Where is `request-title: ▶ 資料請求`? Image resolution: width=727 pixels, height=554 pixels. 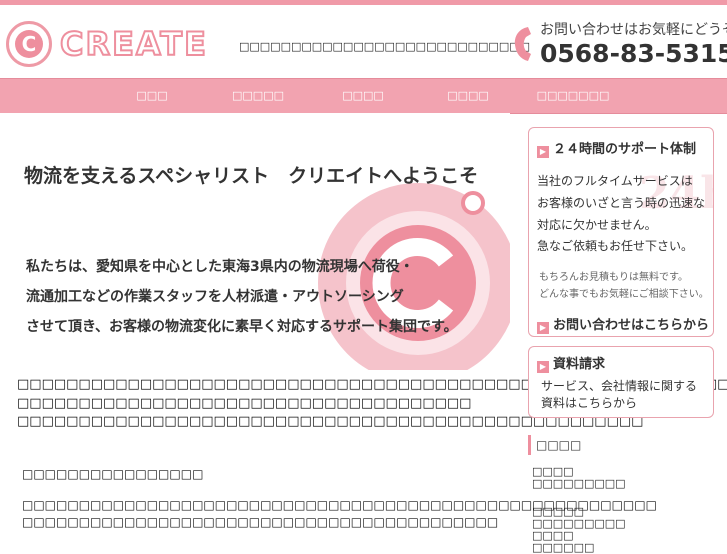
request-title: ▶ 資料請求 is located at coordinates (571, 363).